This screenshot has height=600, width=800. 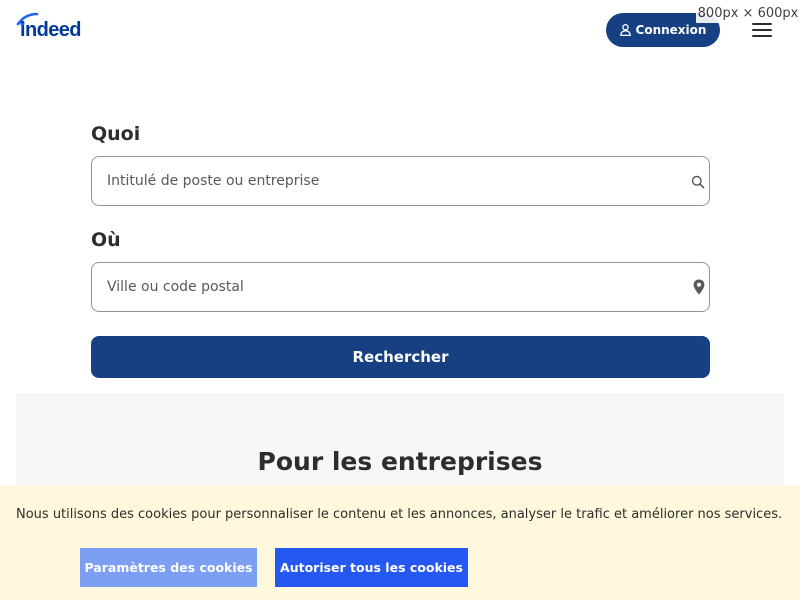 I want to click on cookie-settings-label: Paramètres des cookies, so click(x=168, y=567).